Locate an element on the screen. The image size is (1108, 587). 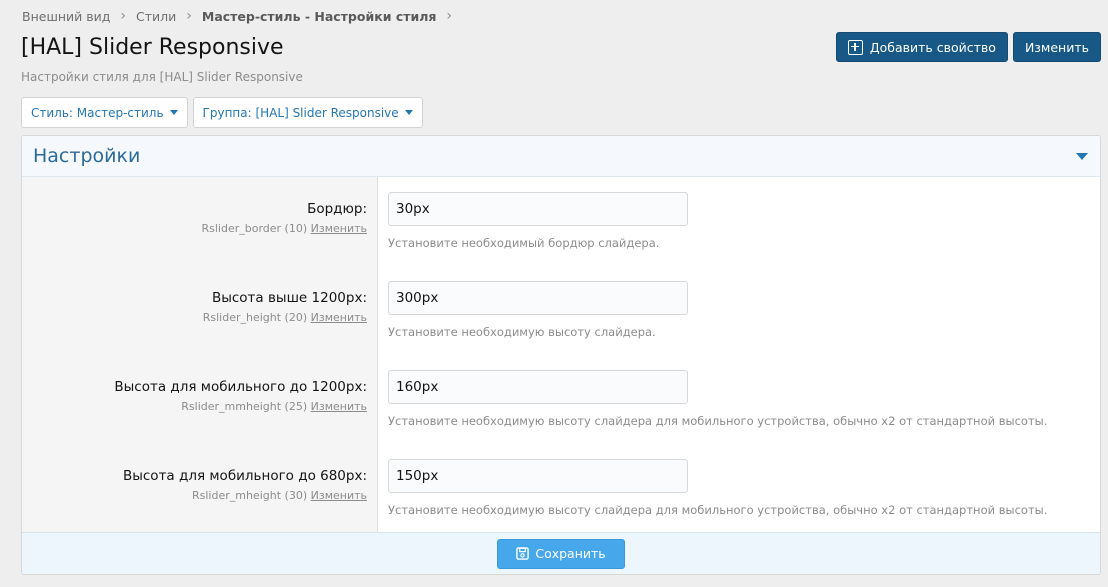
setting-value-row: Установите необходимый бордюр слайдера. is located at coordinates (739, 221).